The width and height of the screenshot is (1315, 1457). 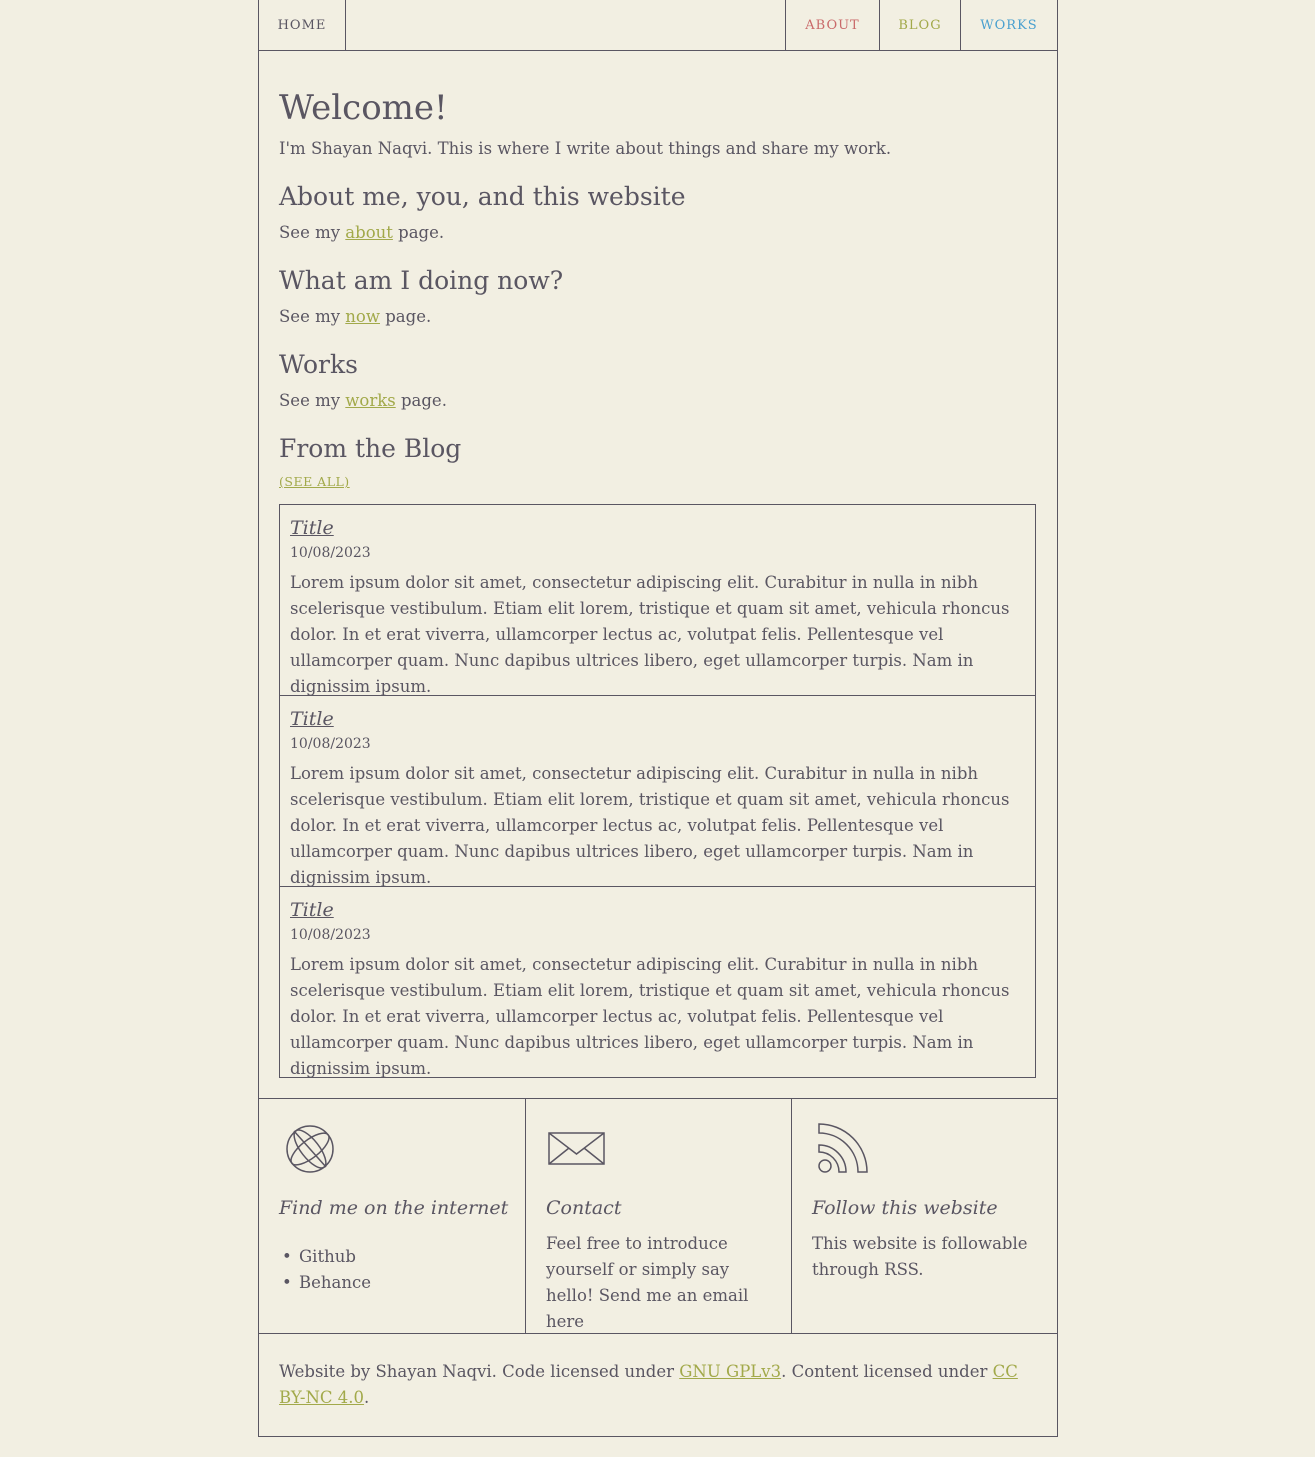 I want to click on section-now-prefix: See my, so click(x=312, y=316).